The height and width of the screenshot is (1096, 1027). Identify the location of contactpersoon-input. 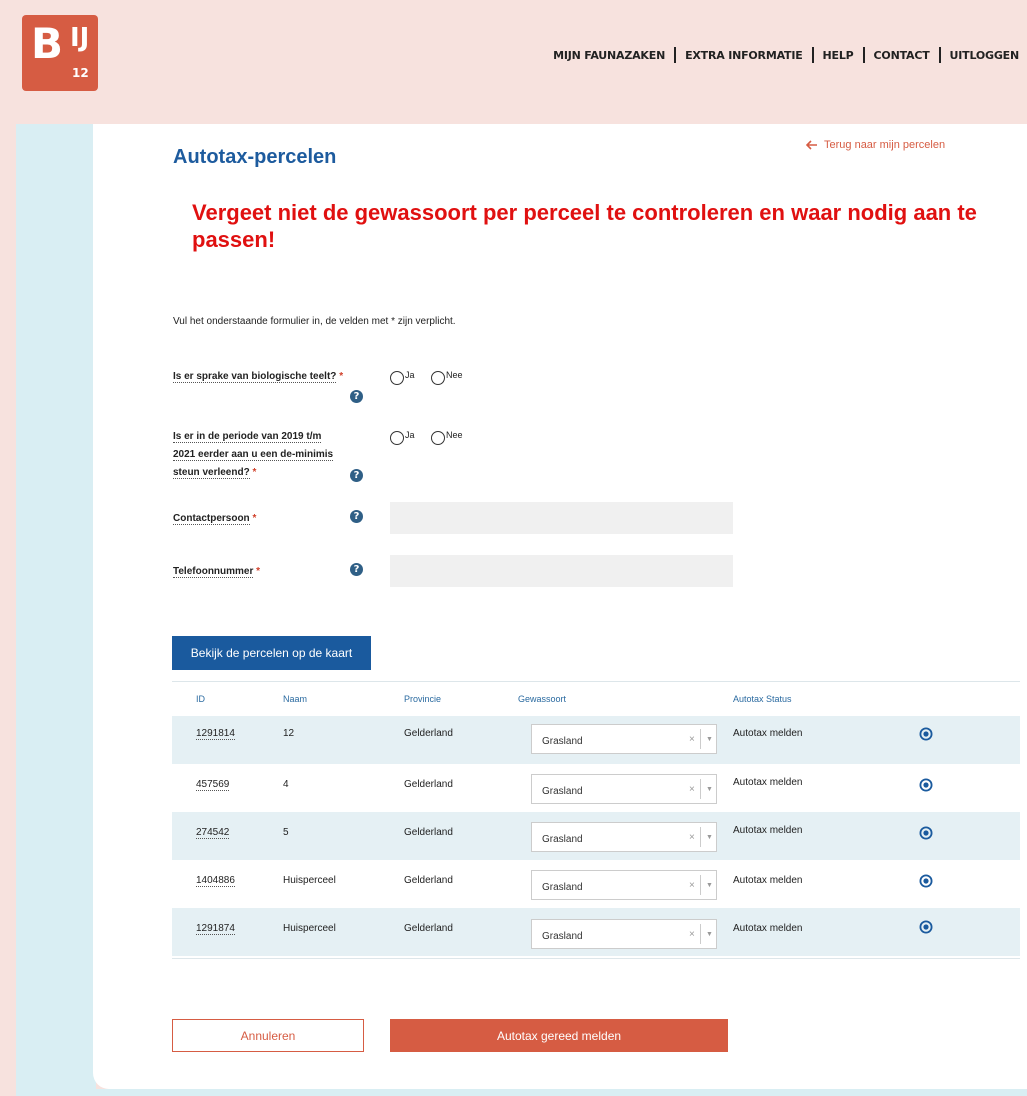
(561, 518).